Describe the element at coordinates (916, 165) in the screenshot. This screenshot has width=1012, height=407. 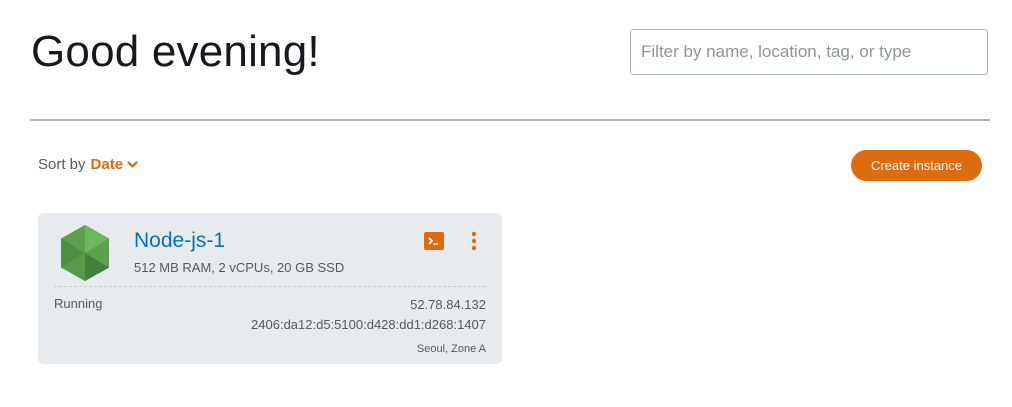
I see `create-instance-button: Create instance` at that location.